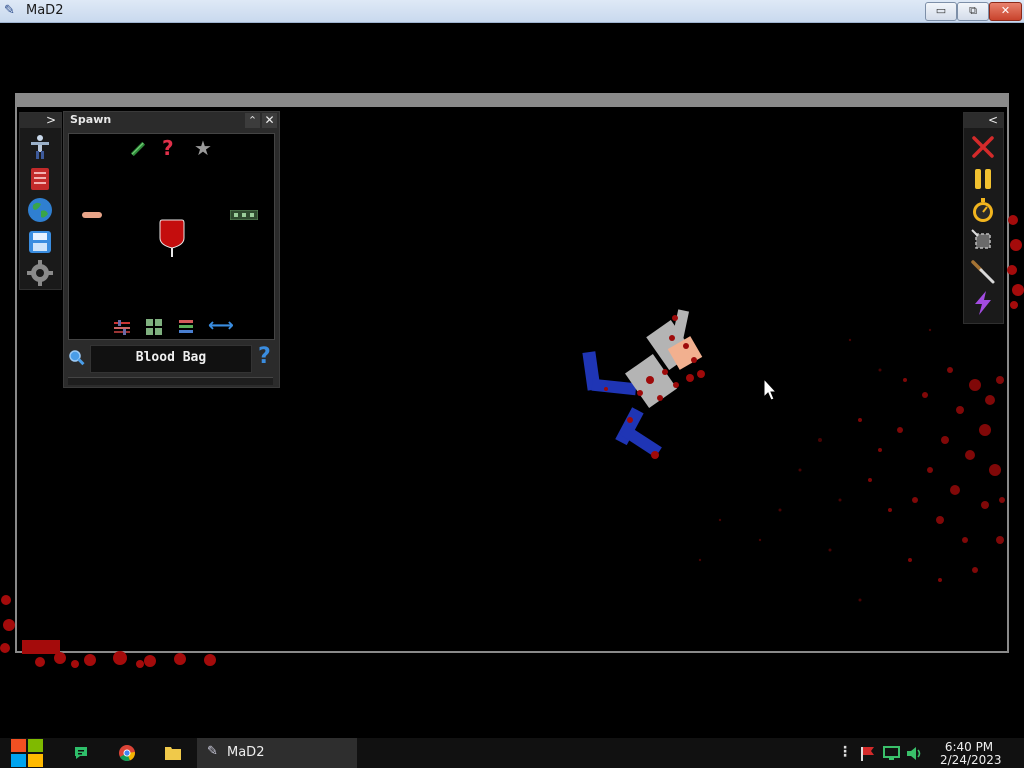 This screenshot has width=1024, height=768. What do you see at coordinates (983, 147) in the screenshot?
I see `clear-x-icon` at bounding box center [983, 147].